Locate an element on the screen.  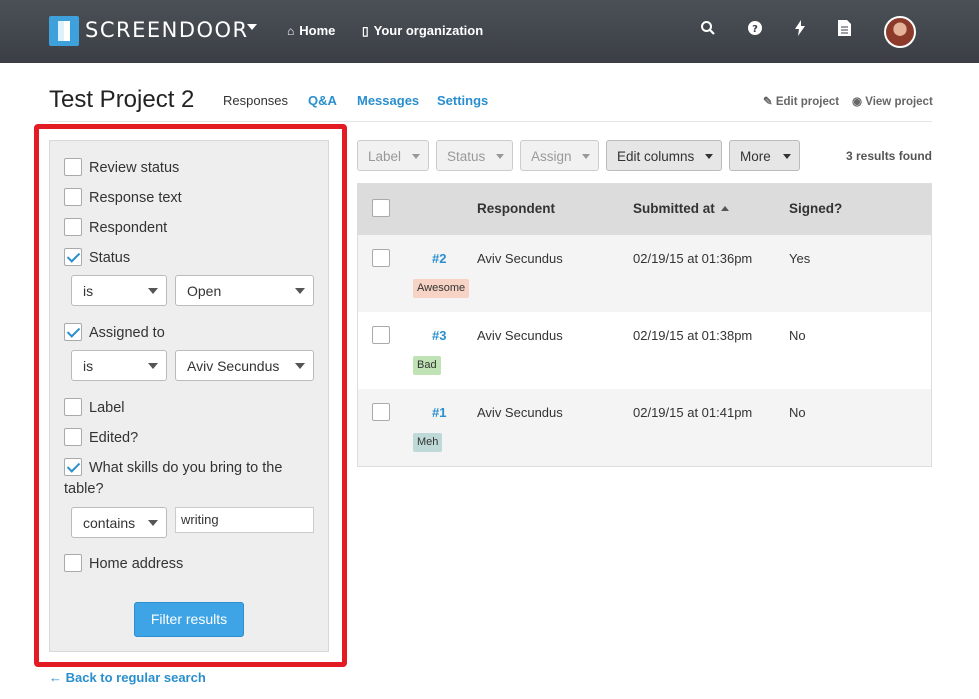
response-text-checkbox is located at coordinates (73, 197).